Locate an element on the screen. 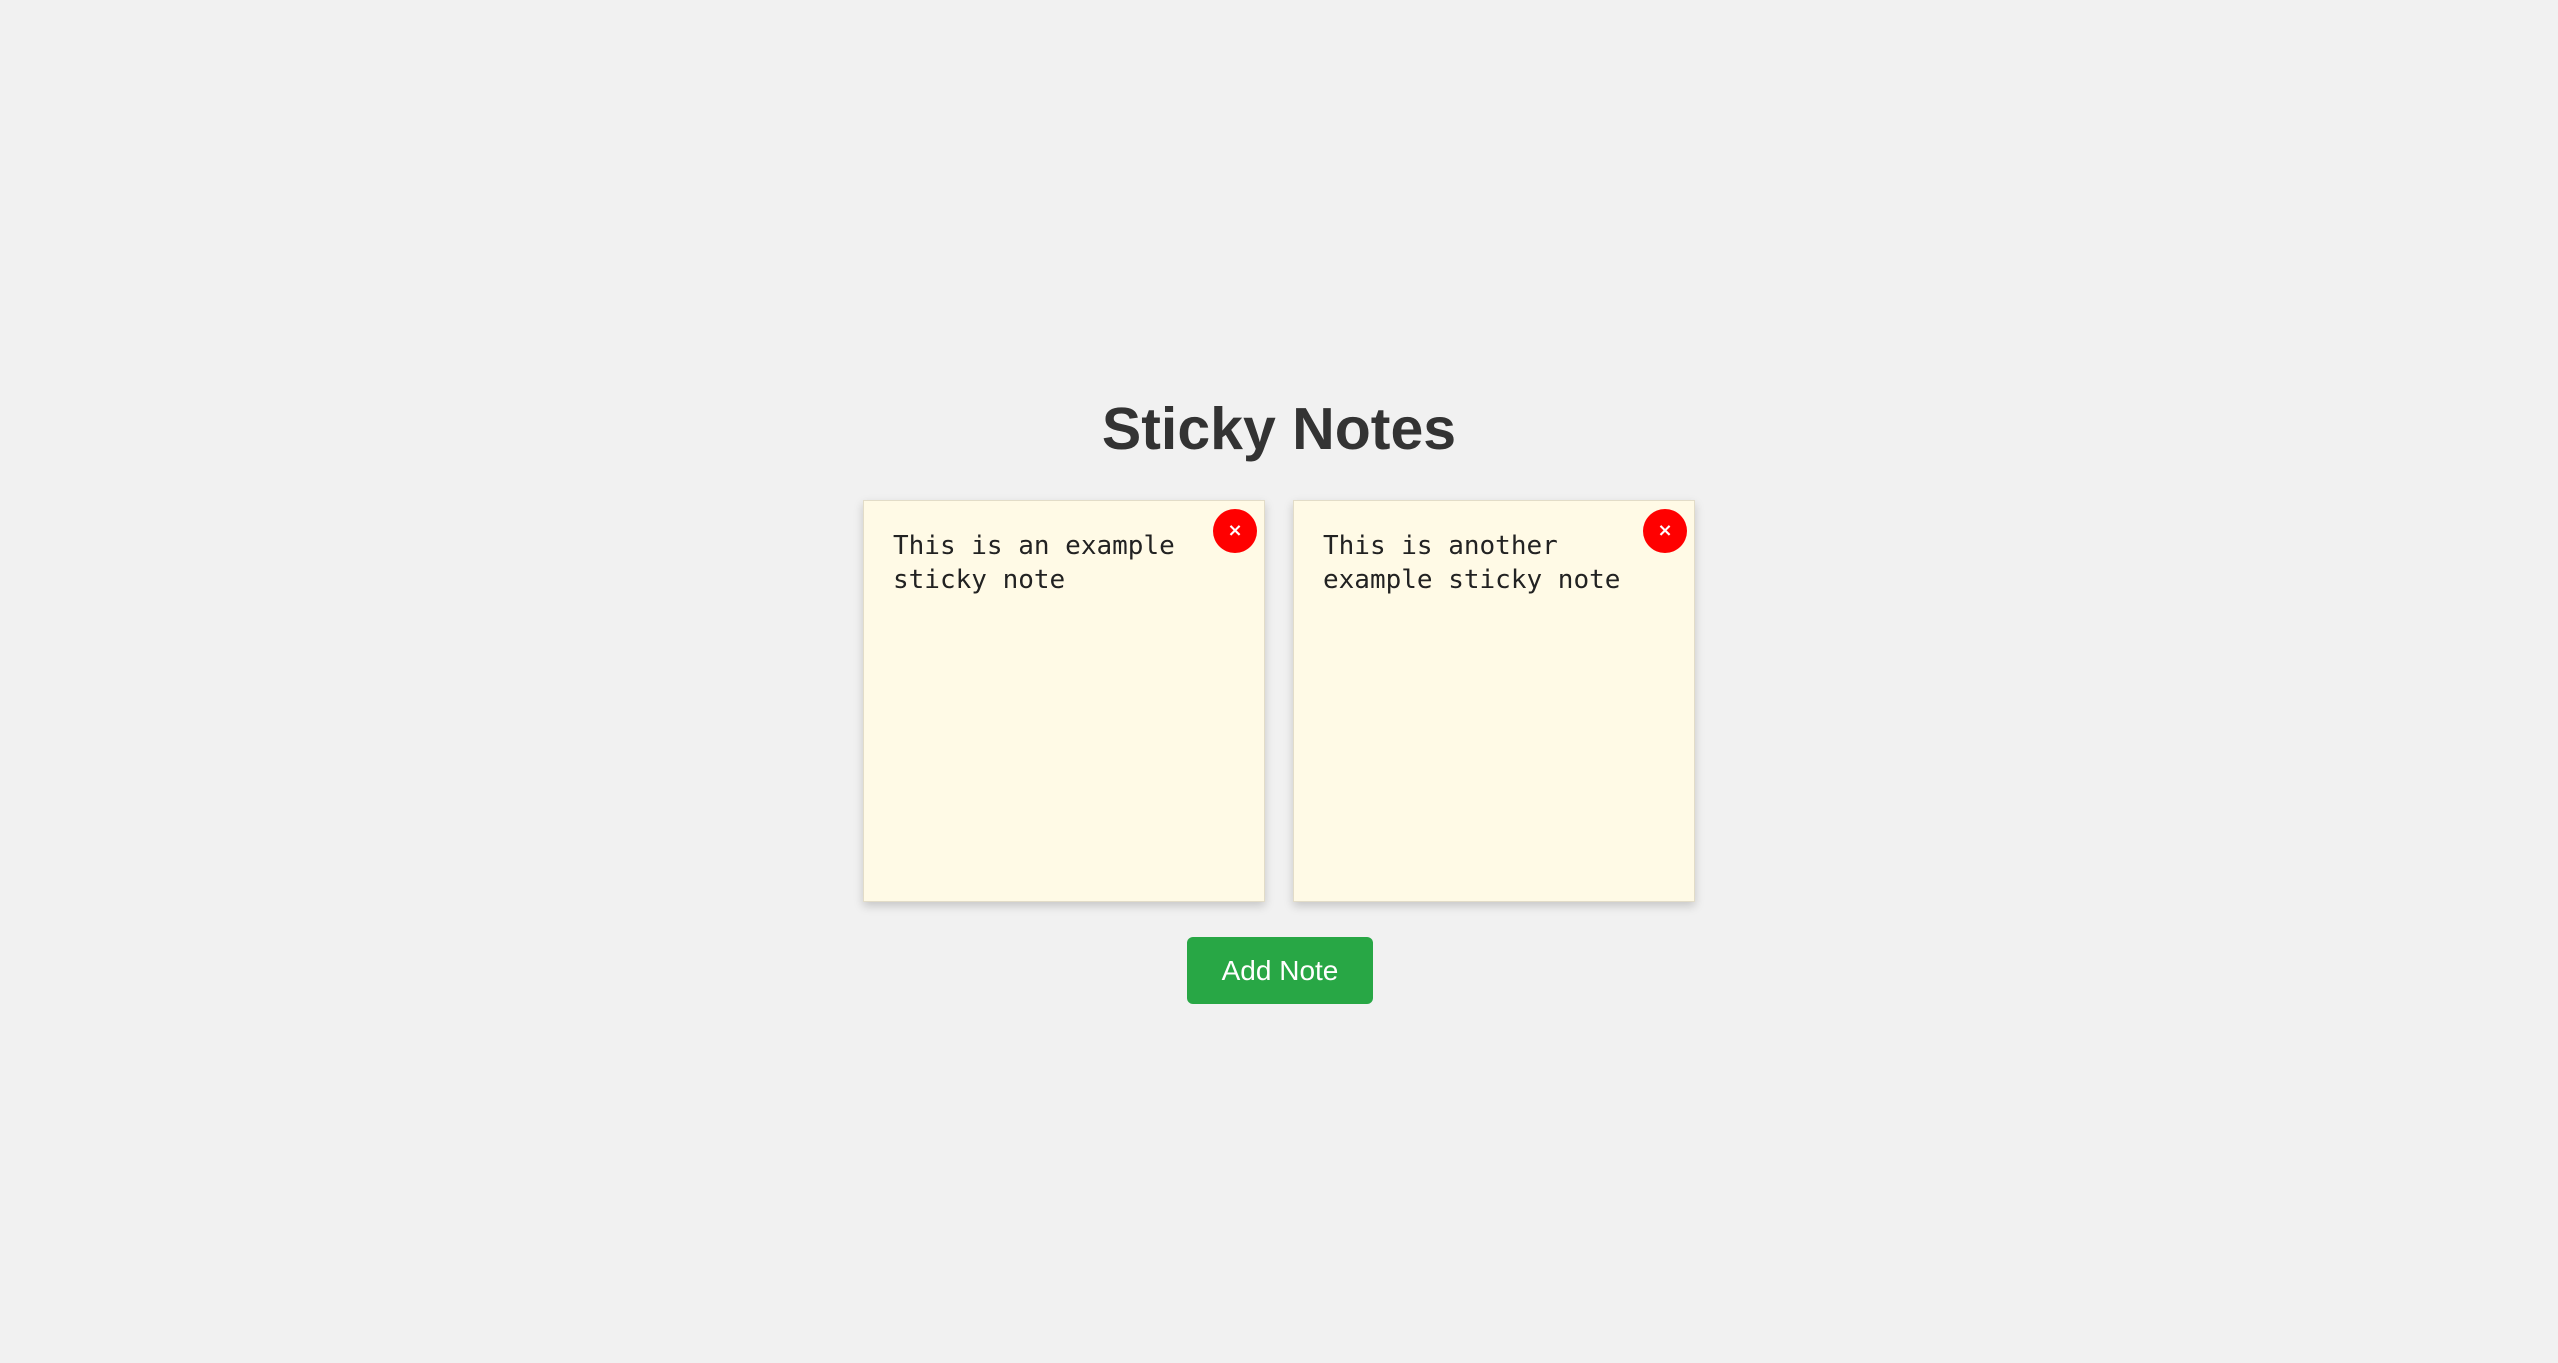 The height and width of the screenshot is (1363, 2558). note-textarea: This is another example sticky note is located at coordinates (1494, 701).